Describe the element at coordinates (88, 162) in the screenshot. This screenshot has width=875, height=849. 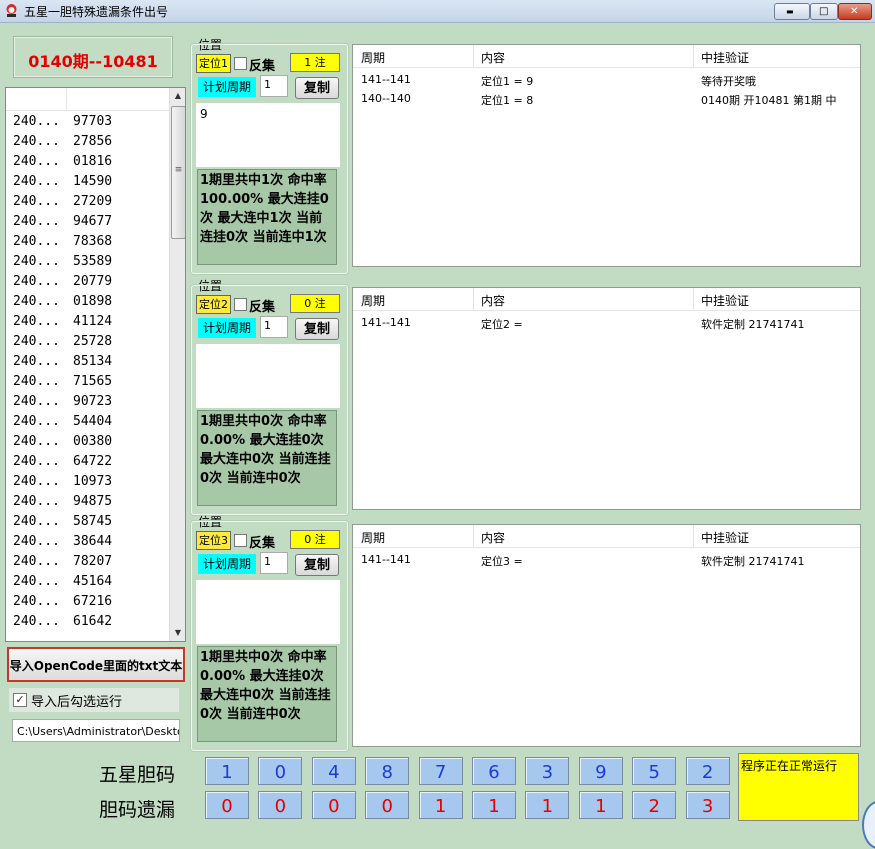
I see `history-row: 240... 01816` at that location.